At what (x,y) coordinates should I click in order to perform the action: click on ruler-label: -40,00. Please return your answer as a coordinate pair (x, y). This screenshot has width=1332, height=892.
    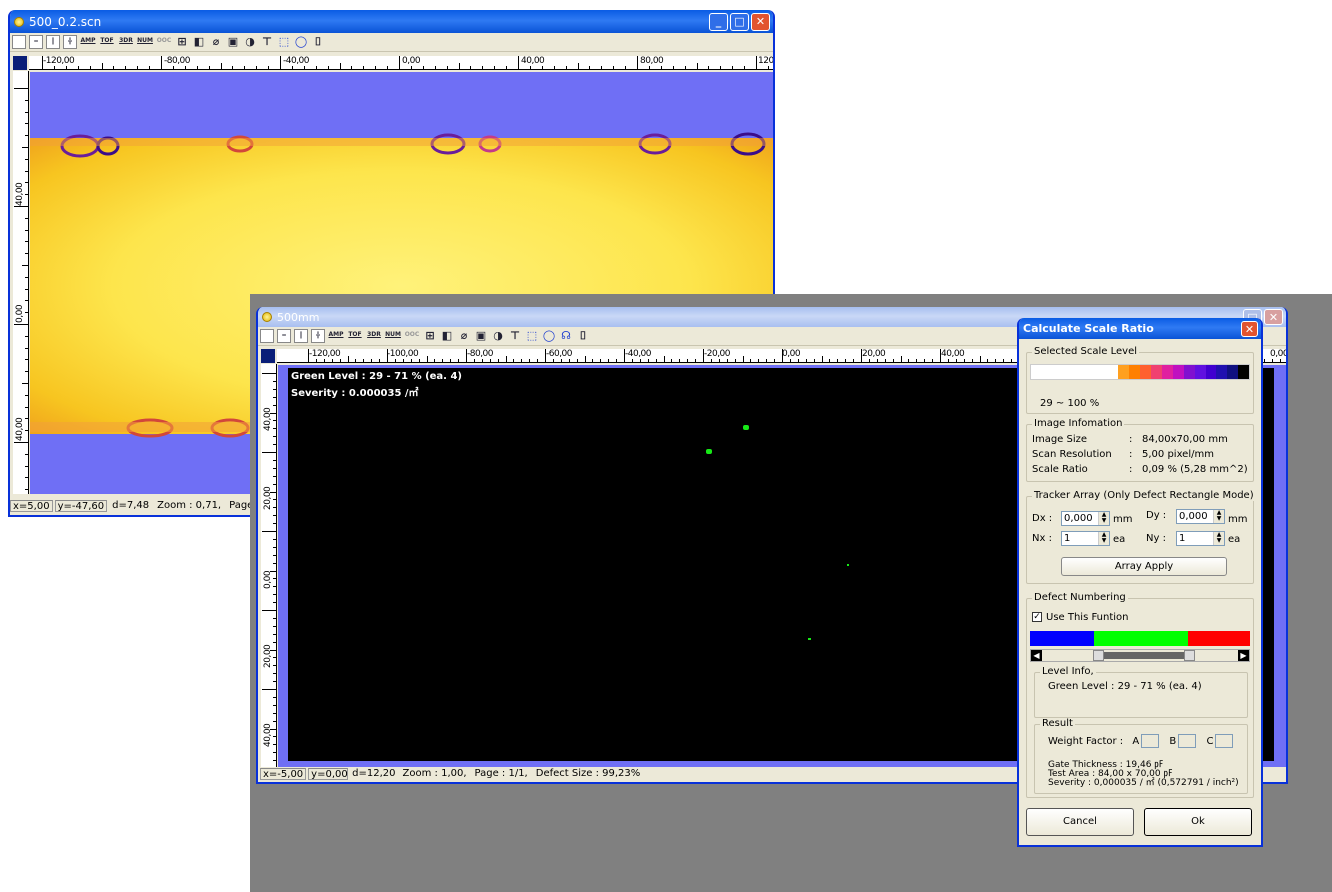
    Looking at the image, I should click on (296, 61).